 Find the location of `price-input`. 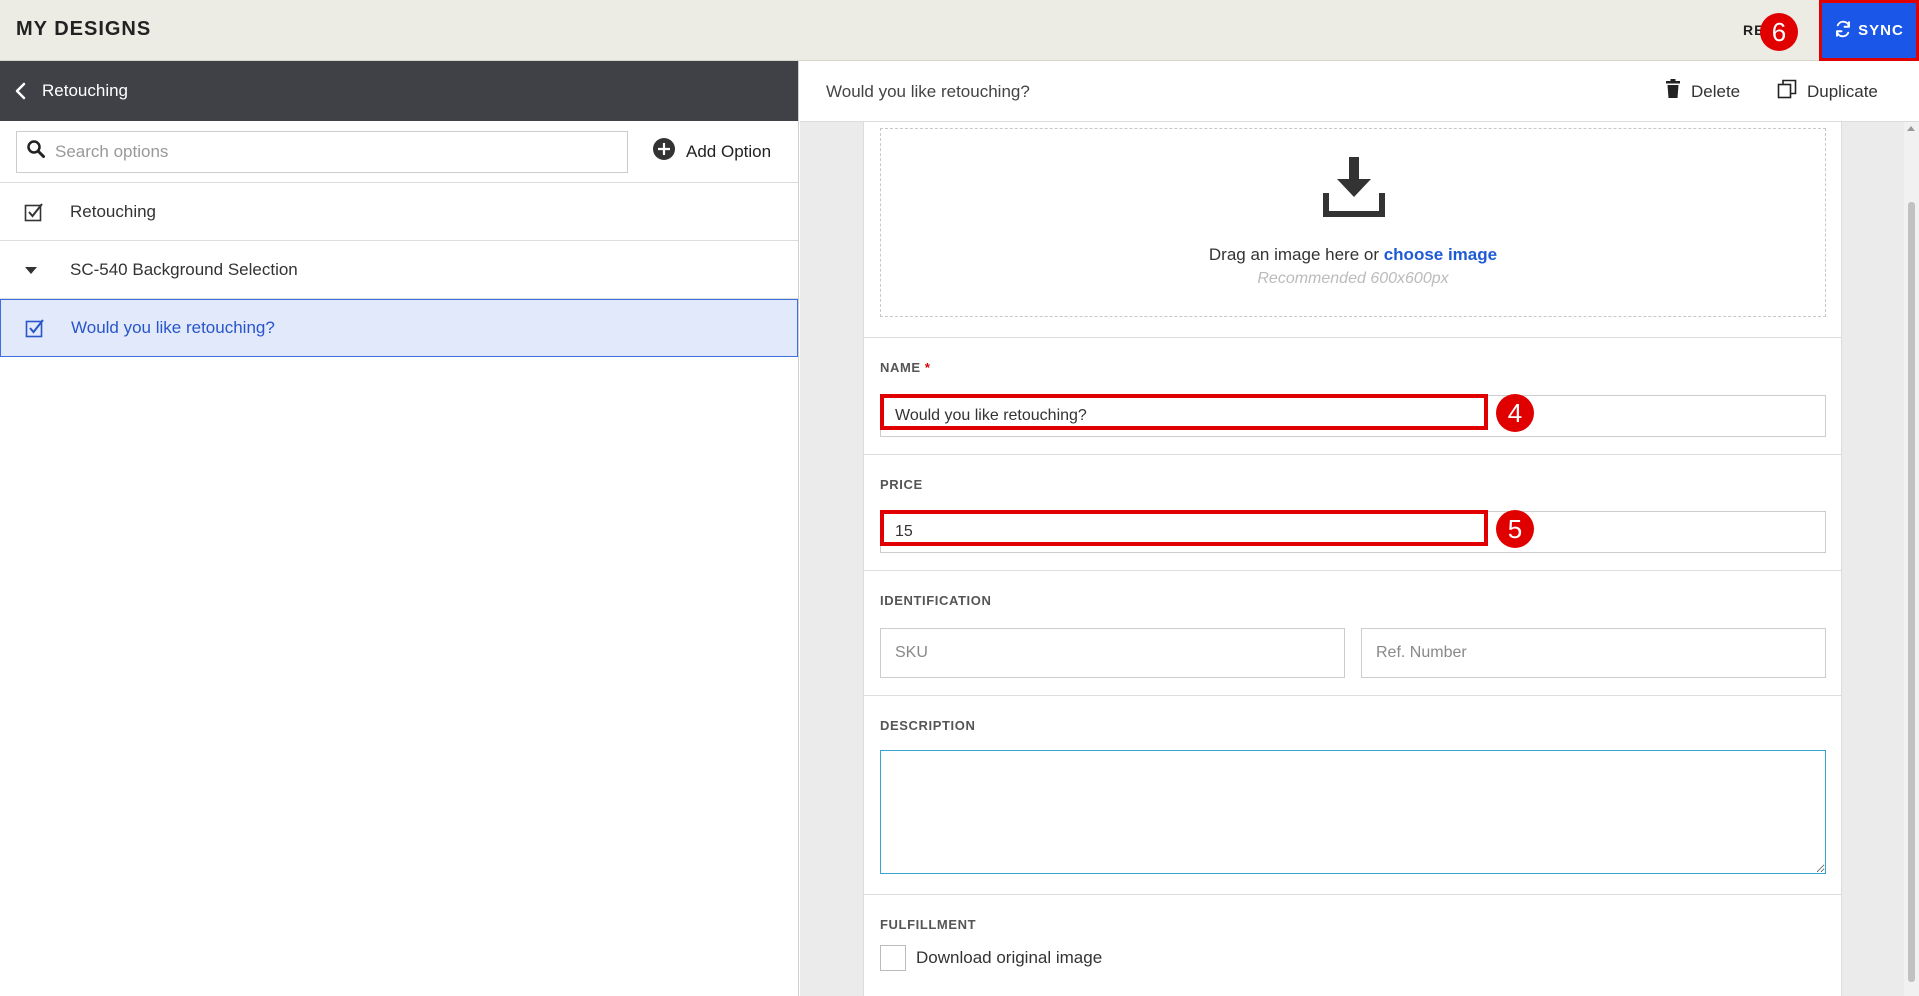

price-input is located at coordinates (1353, 532).